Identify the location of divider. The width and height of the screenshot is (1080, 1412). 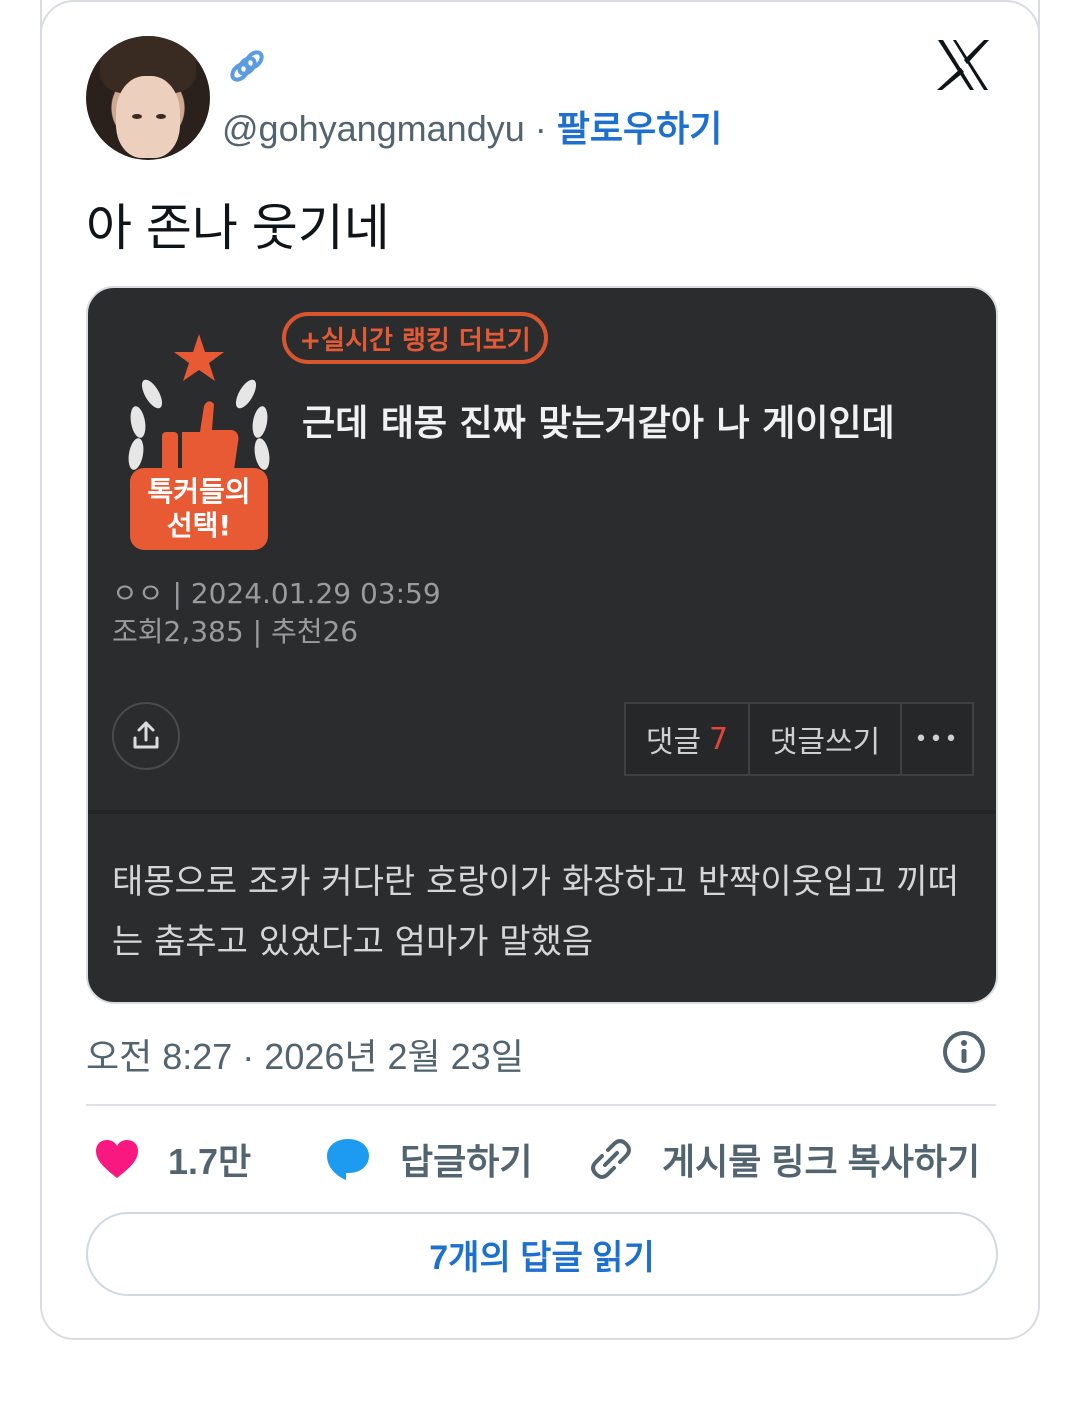
(541, 1105).